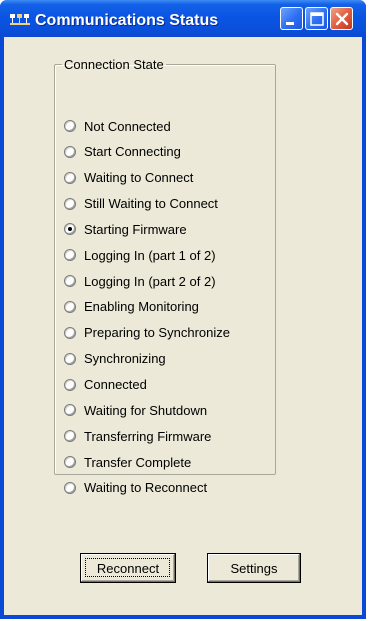 The height and width of the screenshot is (621, 370). I want to click on close-button, so click(341, 18).